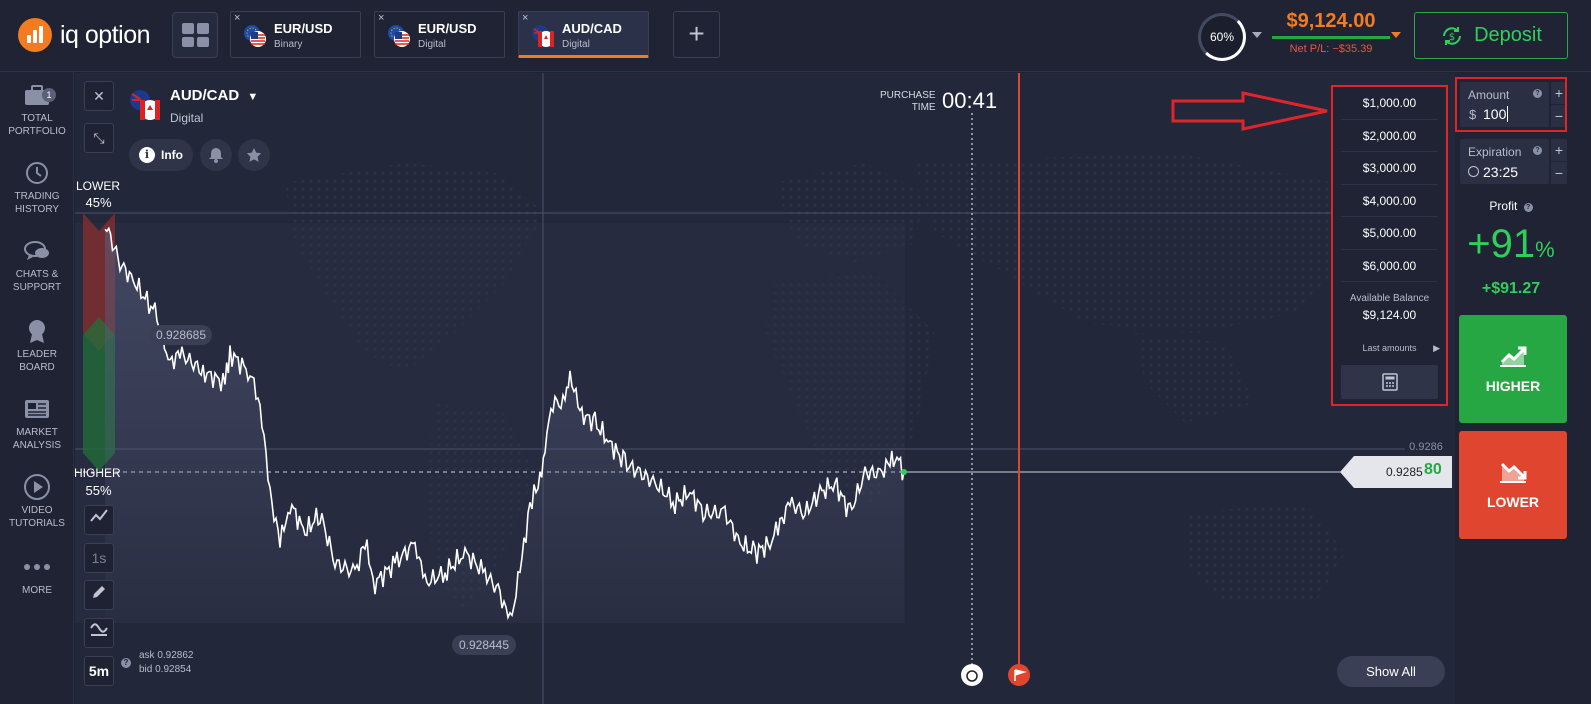  Describe the element at coordinates (1389, 168) in the screenshot. I see `amount-option: $3,000.00` at that location.